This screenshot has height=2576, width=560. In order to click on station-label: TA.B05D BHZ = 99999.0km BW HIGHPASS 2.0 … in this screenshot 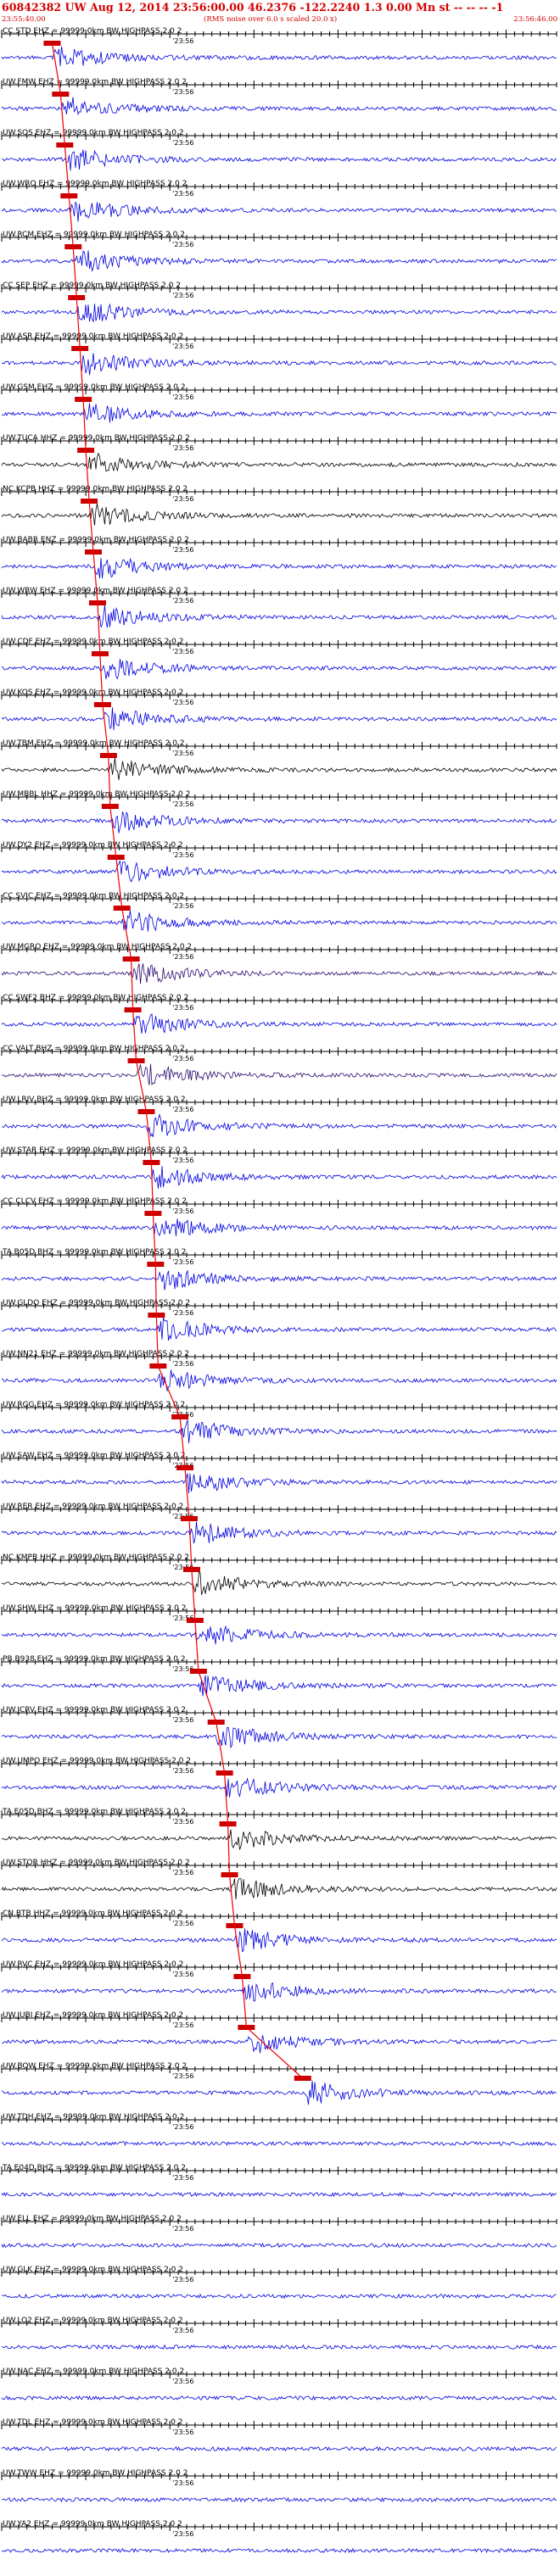, I will do `click(94, 1252)`.